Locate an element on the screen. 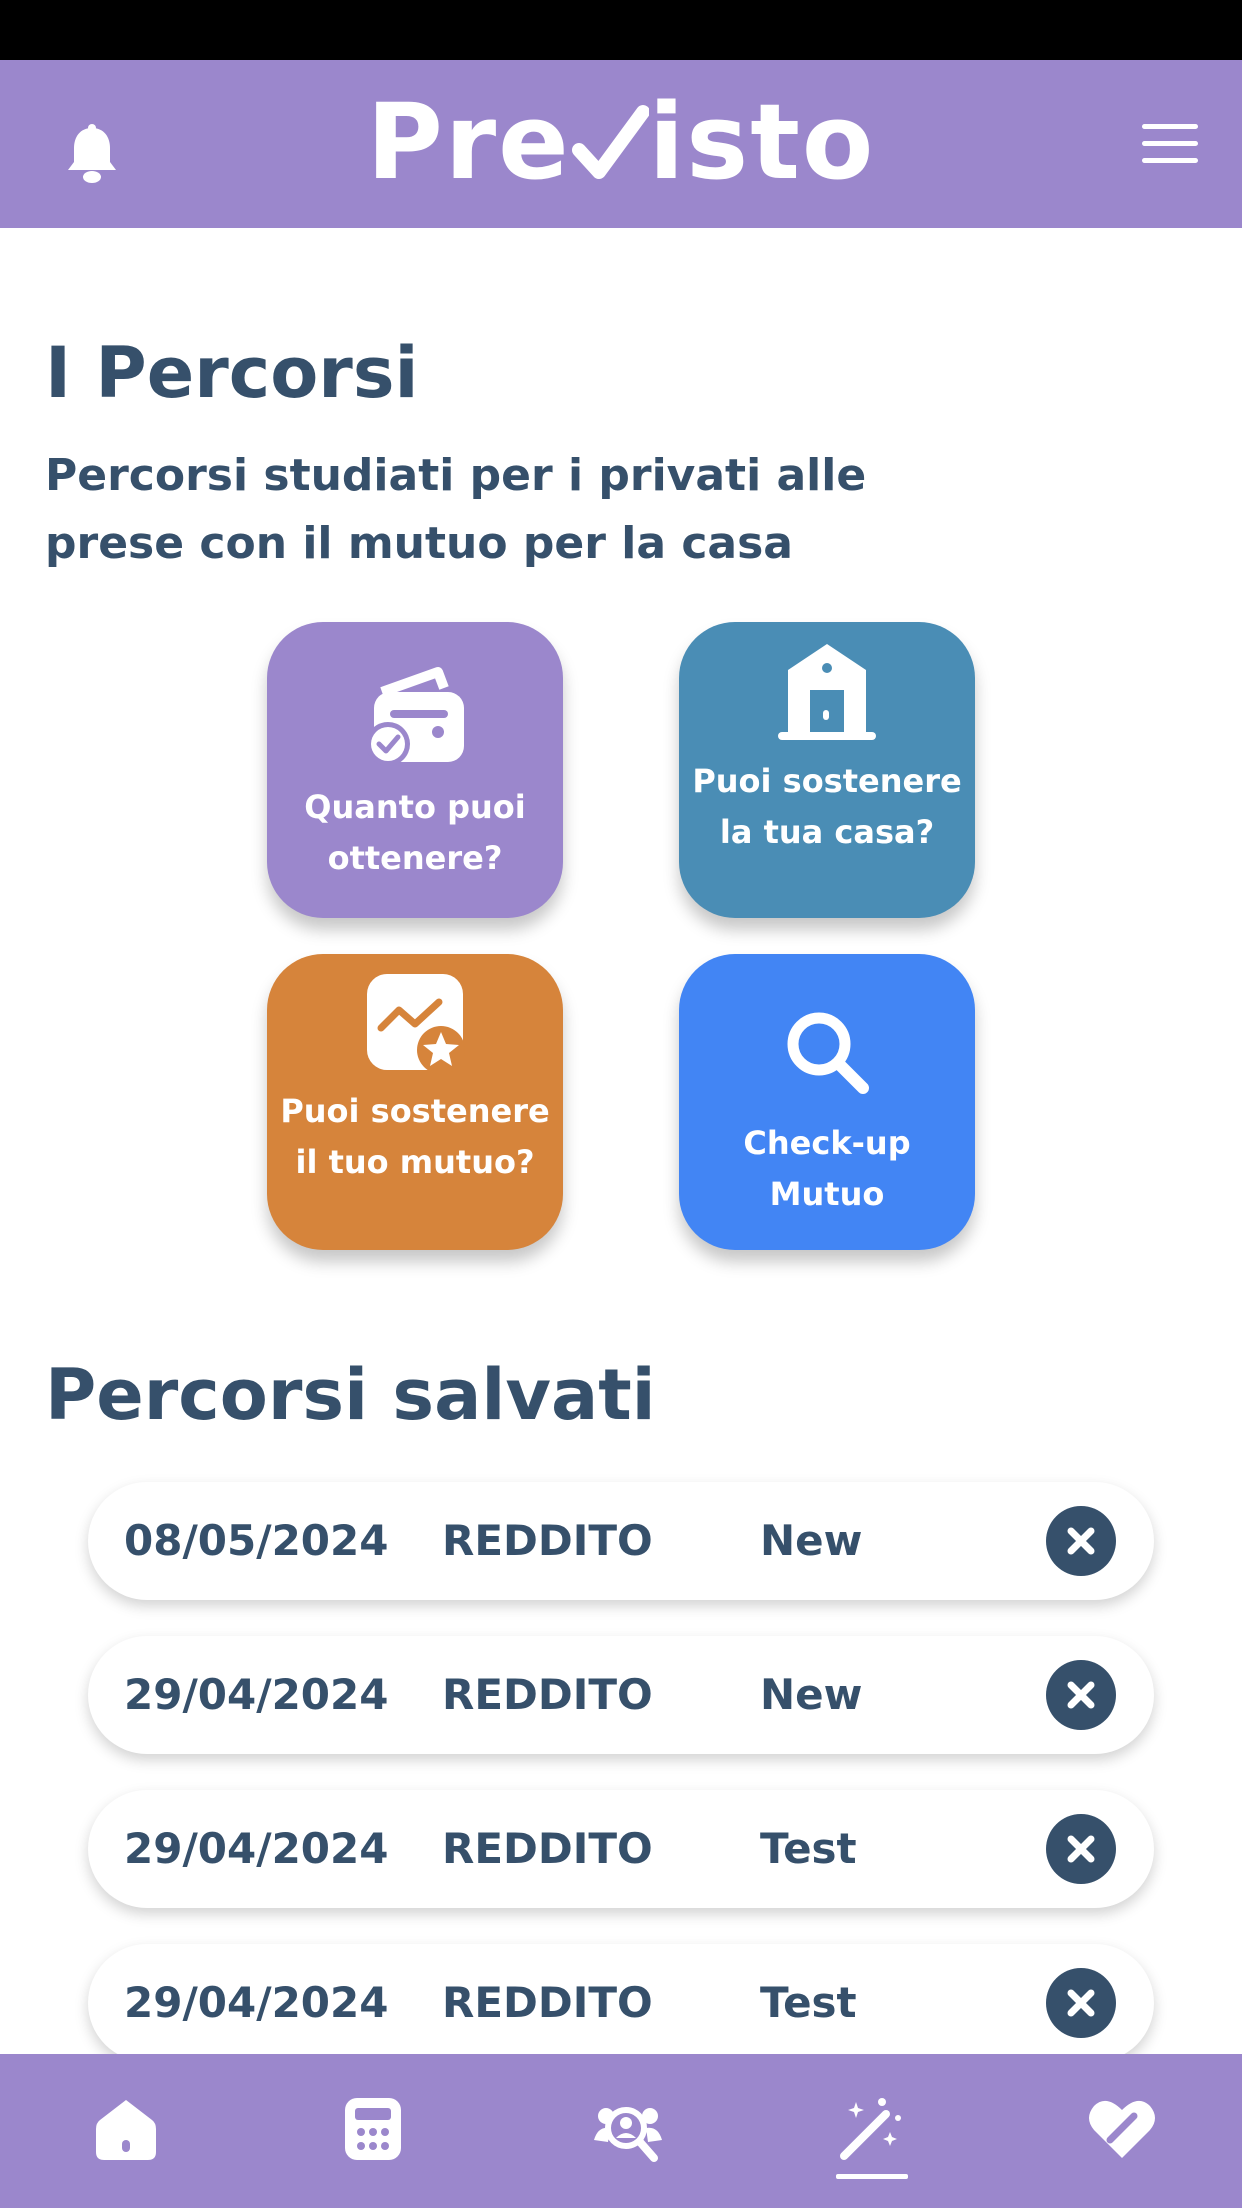 This screenshot has height=2208, width=1242. saved-row: 29/04/2024 REDDITO New is located at coordinates (621, 1695).